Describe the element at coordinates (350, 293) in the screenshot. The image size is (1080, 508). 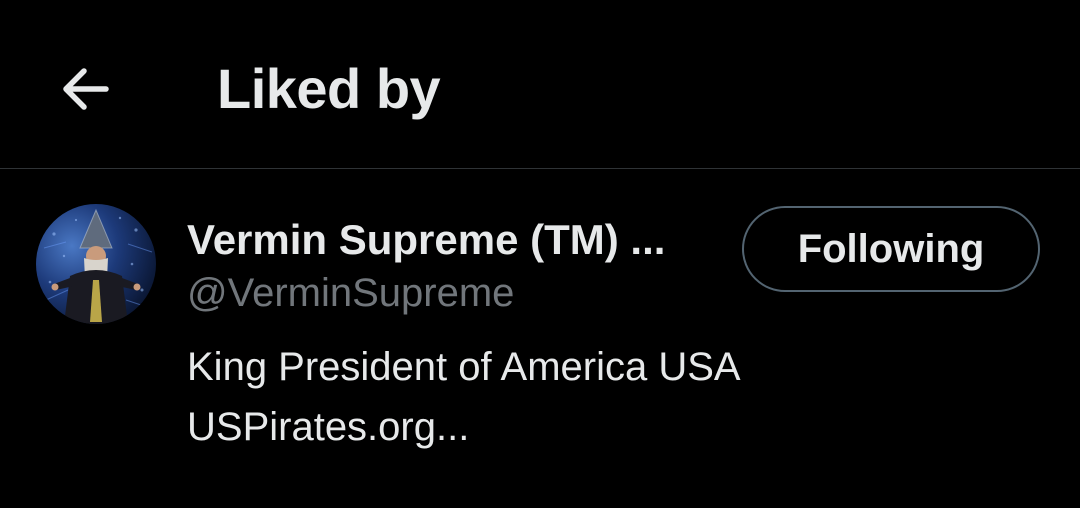
I see `user-handle: @VerminSupreme` at that location.